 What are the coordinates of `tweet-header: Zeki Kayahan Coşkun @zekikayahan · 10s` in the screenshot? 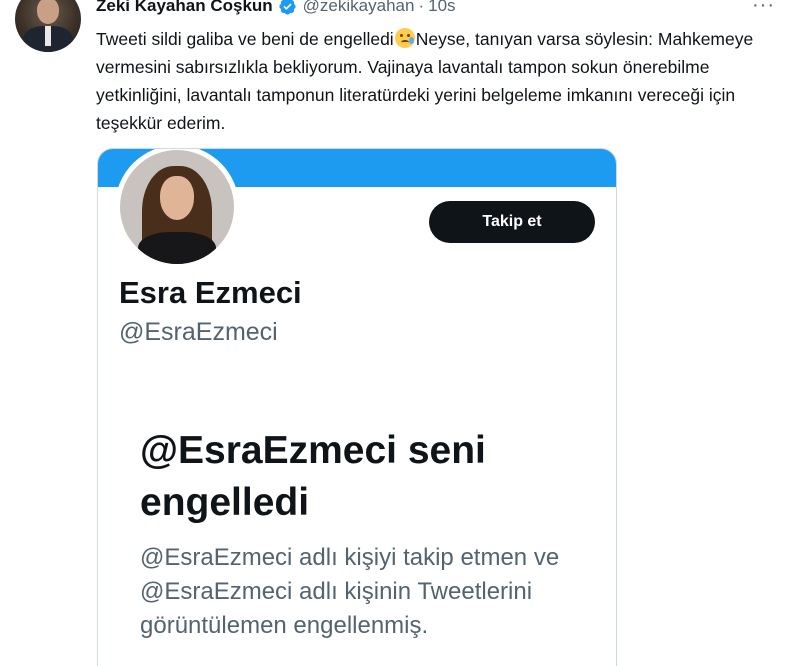 It's located at (276, 9).